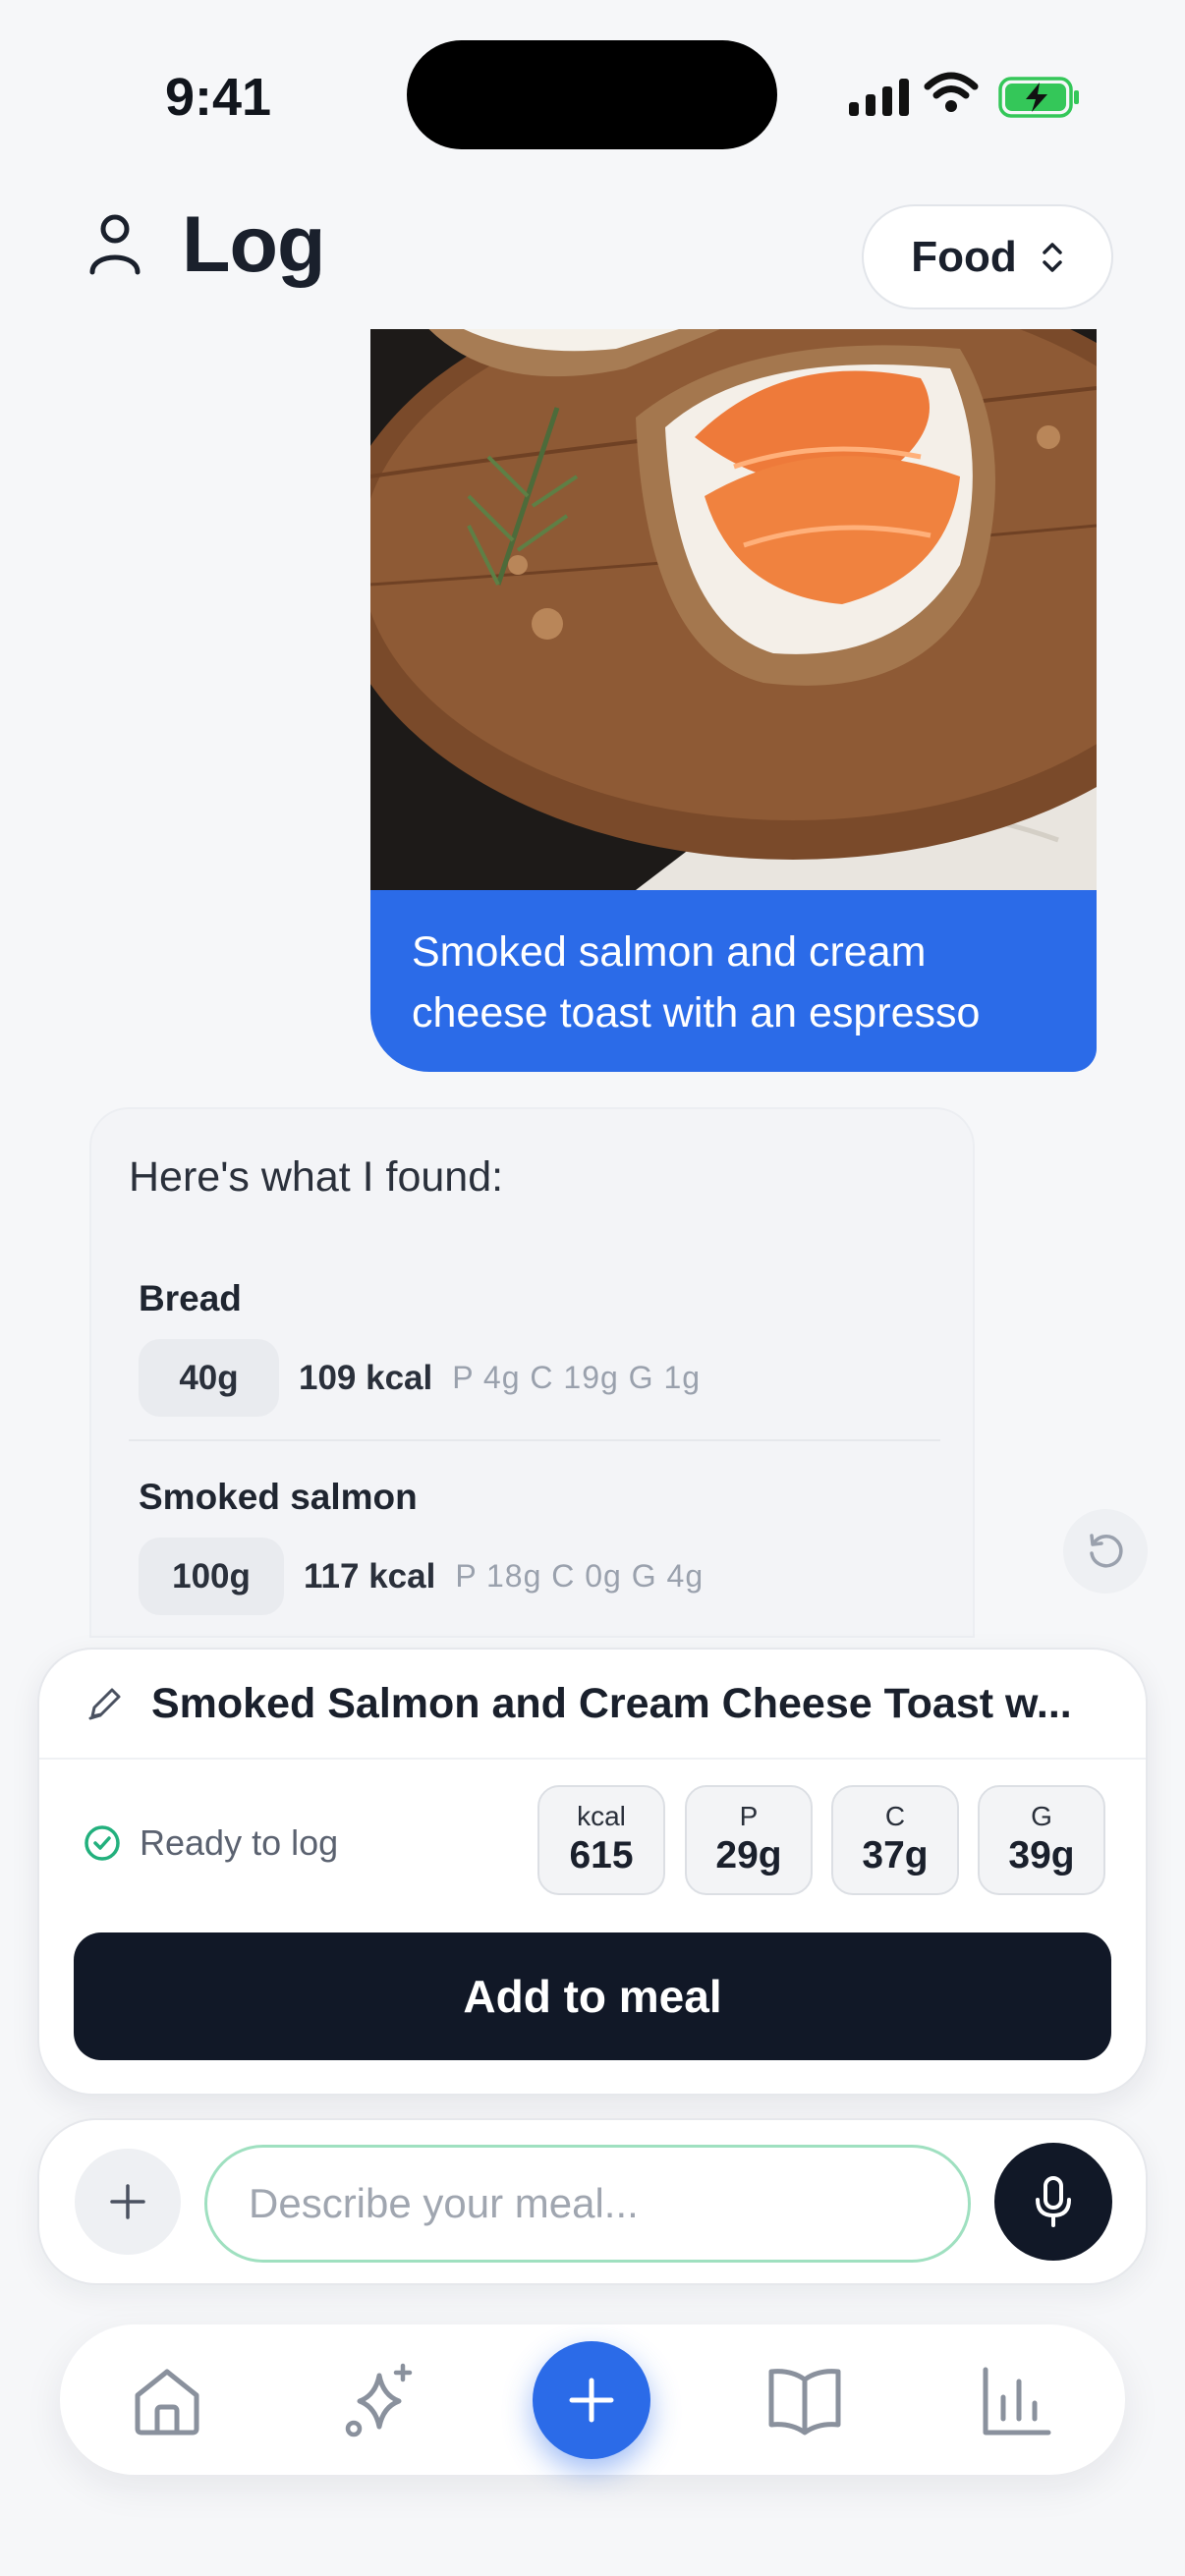  What do you see at coordinates (370, 1576) in the screenshot?
I see `food-item-kcal: 117 kcal` at bounding box center [370, 1576].